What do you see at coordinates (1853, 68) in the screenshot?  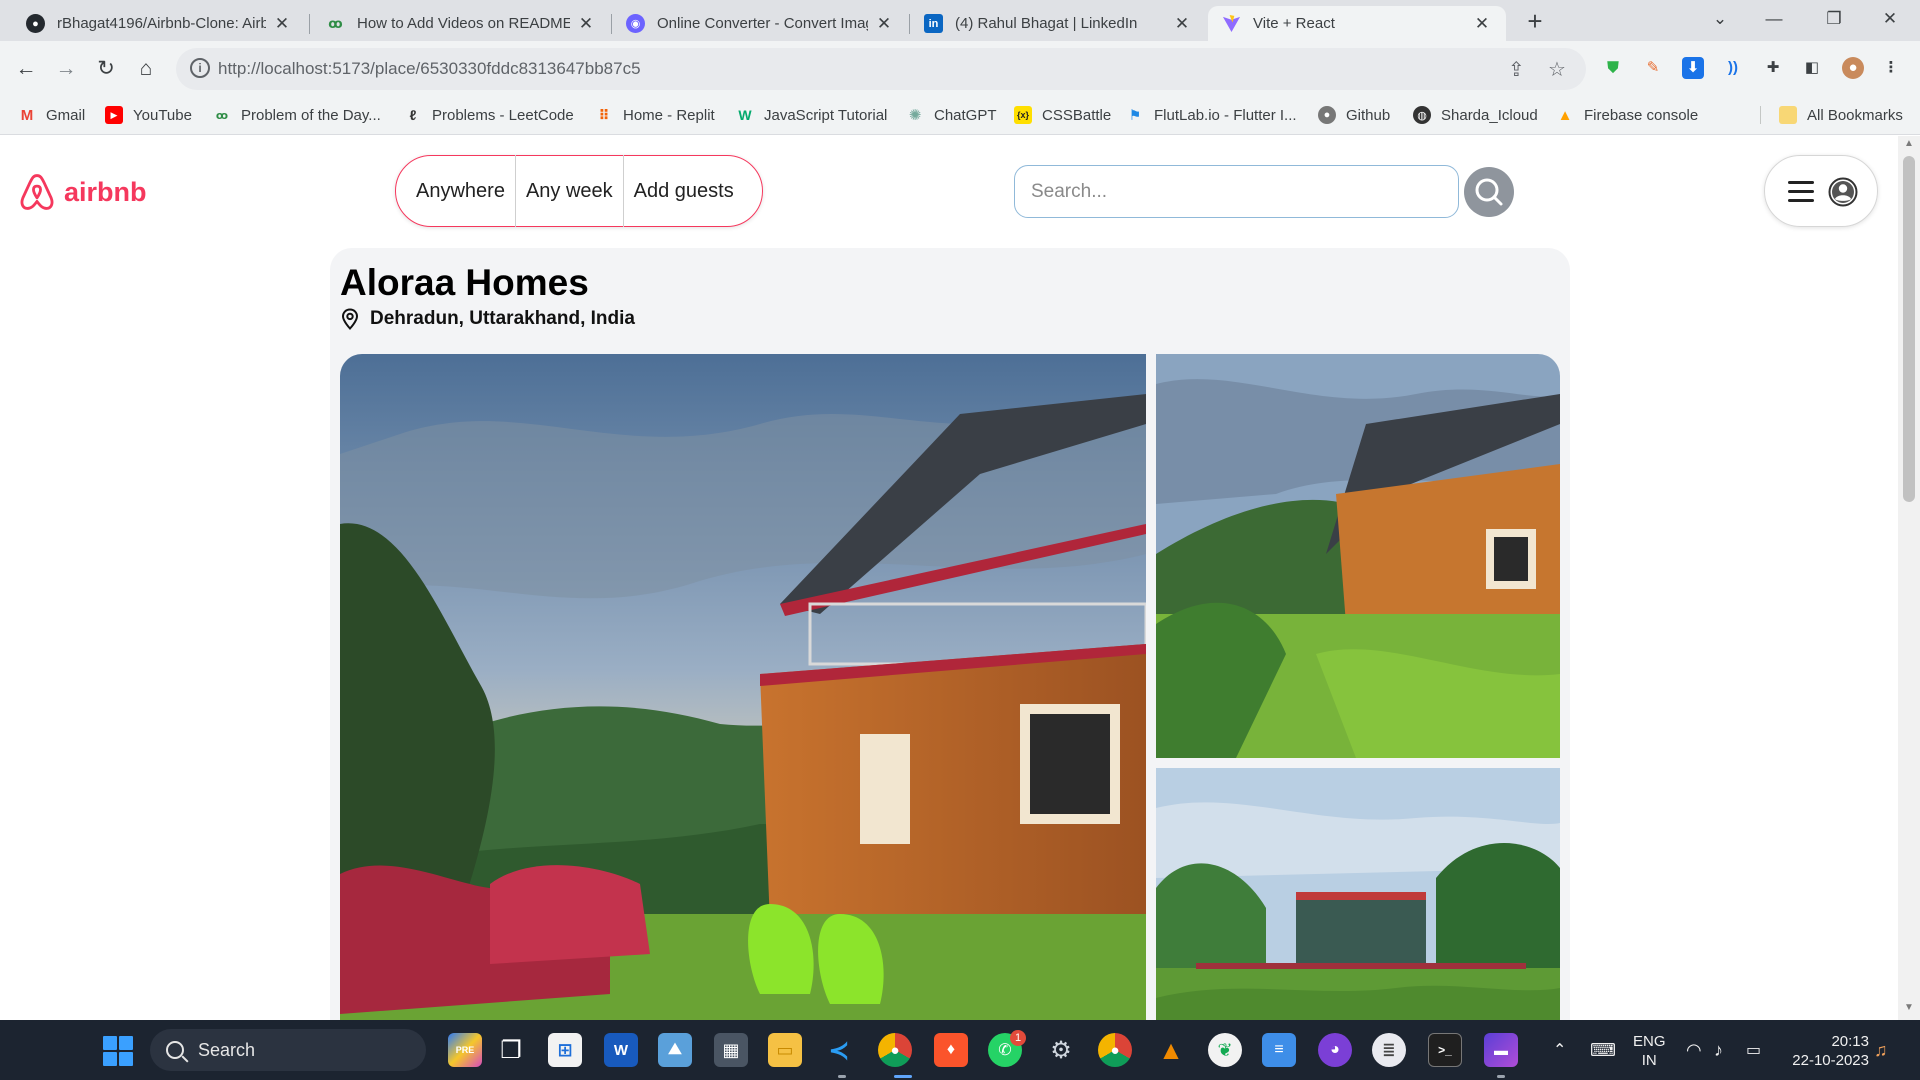 I see `profile-avatar: ●` at bounding box center [1853, 68].